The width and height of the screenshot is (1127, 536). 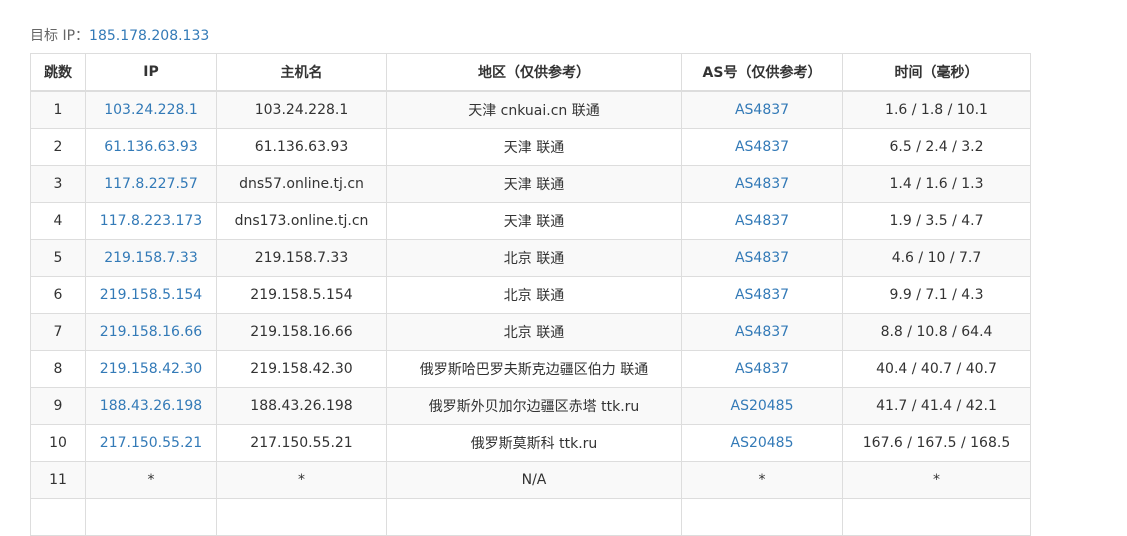 What do you see at coordinates (301, 295) in the screenshot?
I see `cell-hostname: 219.158.5.154` at bounding box center [301, 295].